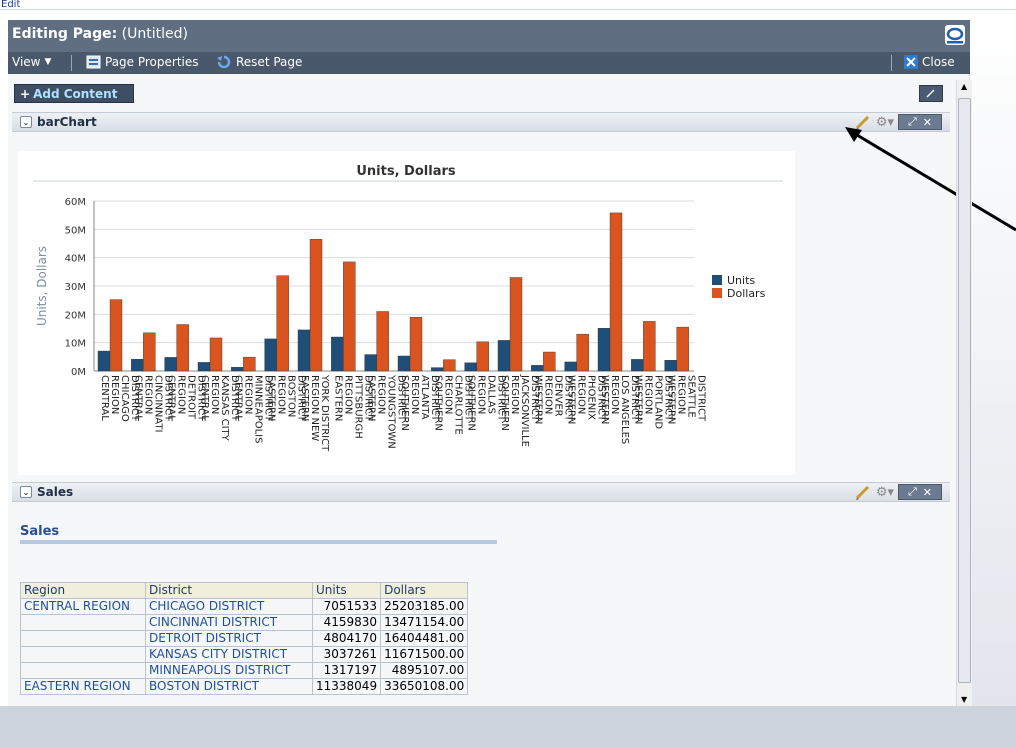  I want to click on table-cell: BOSTON DISTRICT, so click(229, 686).